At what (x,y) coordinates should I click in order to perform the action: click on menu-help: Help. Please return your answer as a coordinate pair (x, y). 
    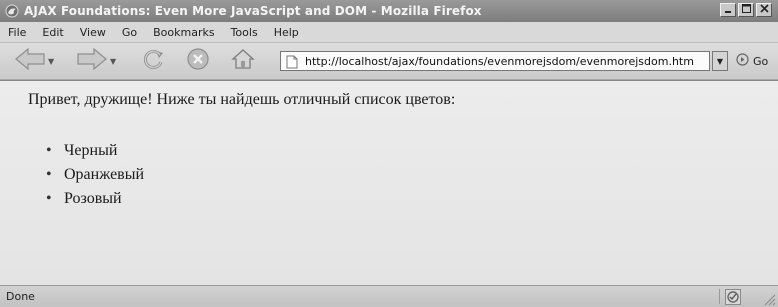
    Looking at the image, I should click on (286, 32).